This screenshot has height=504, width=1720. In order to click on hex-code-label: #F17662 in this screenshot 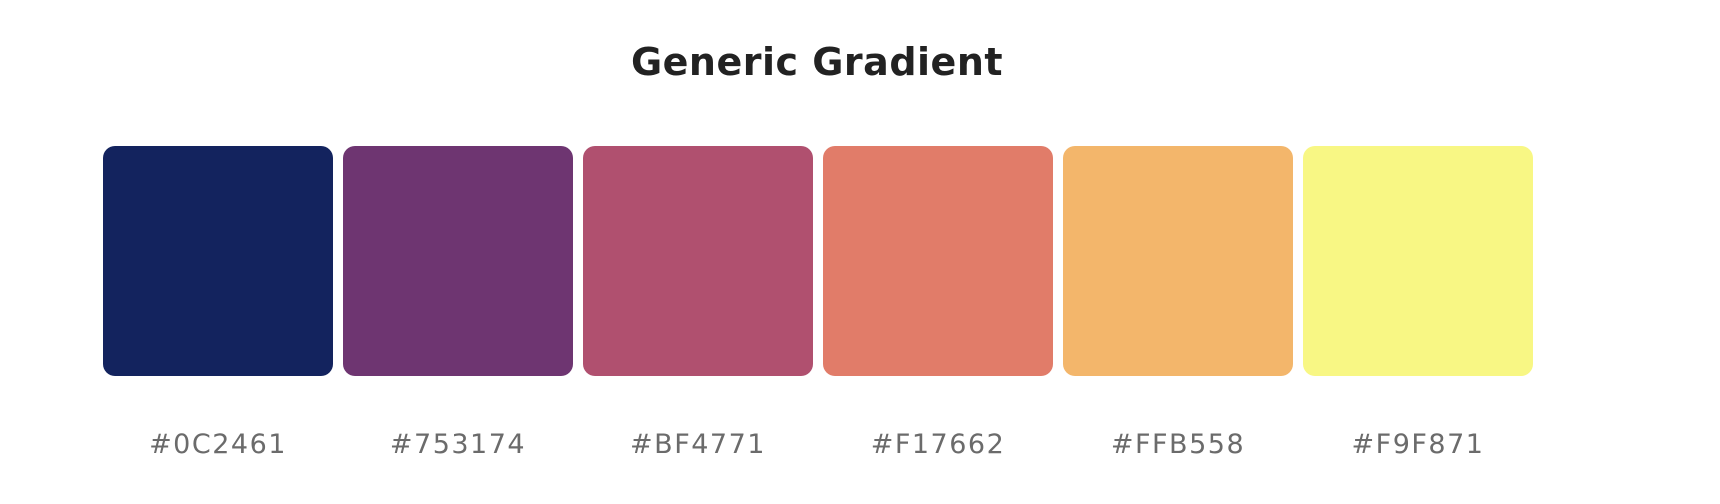, I will do `click(938, 444)`.